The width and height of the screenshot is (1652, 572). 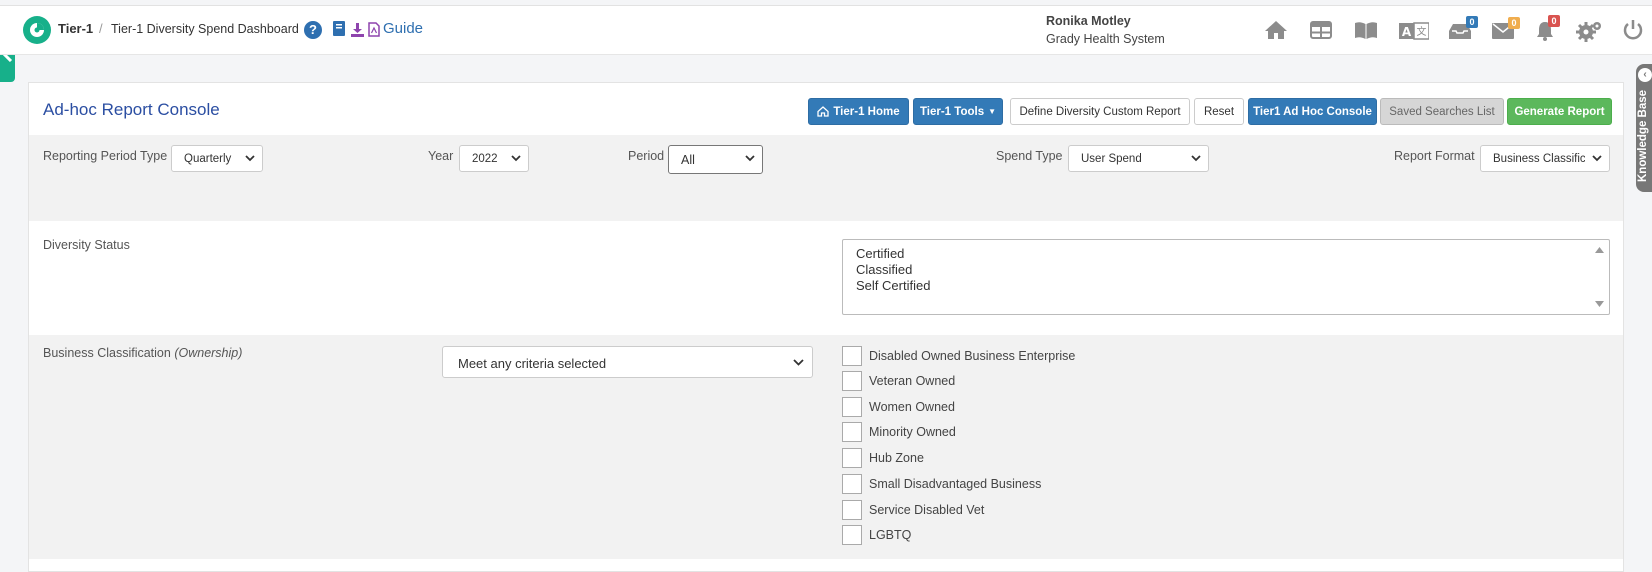 I want to click on spend-type-select: User Spend, so click(x=1138, y=158).